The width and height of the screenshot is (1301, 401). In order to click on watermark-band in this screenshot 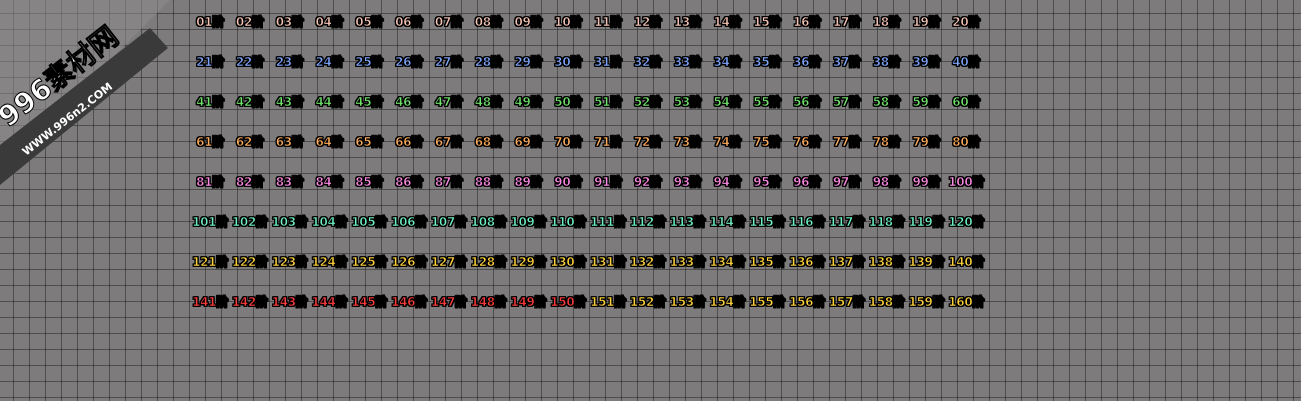, I will do `click(84, 106)`.